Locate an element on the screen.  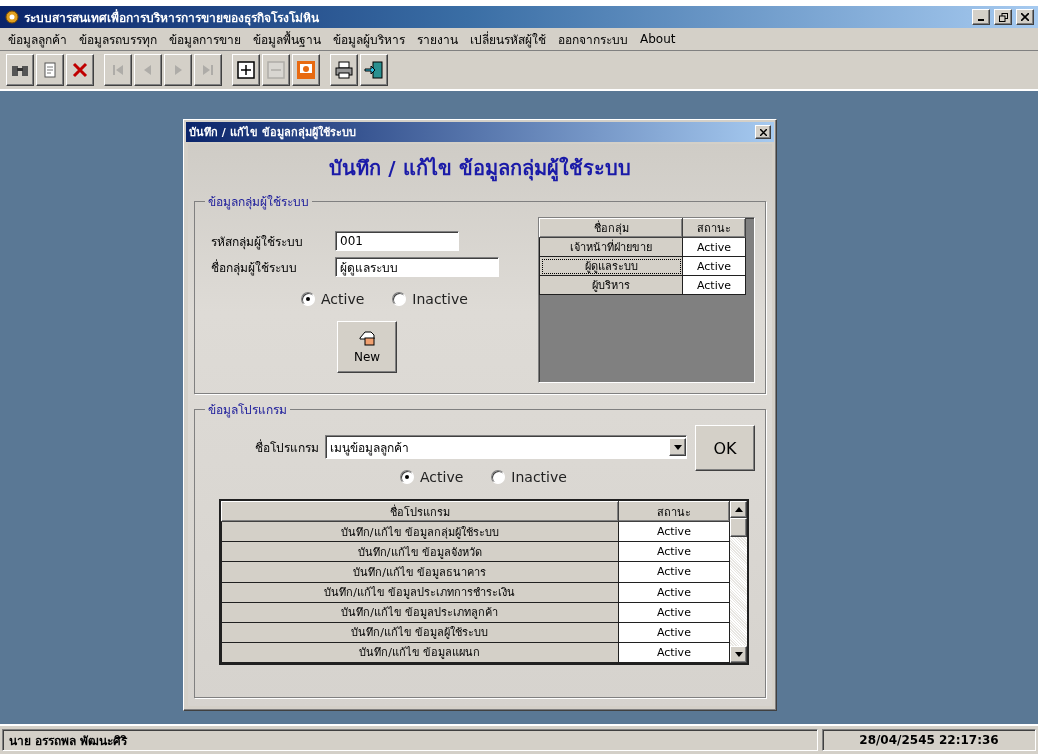
menu-item: ข้อมูลรถบรรทุก is located at coordinates (118, 39).